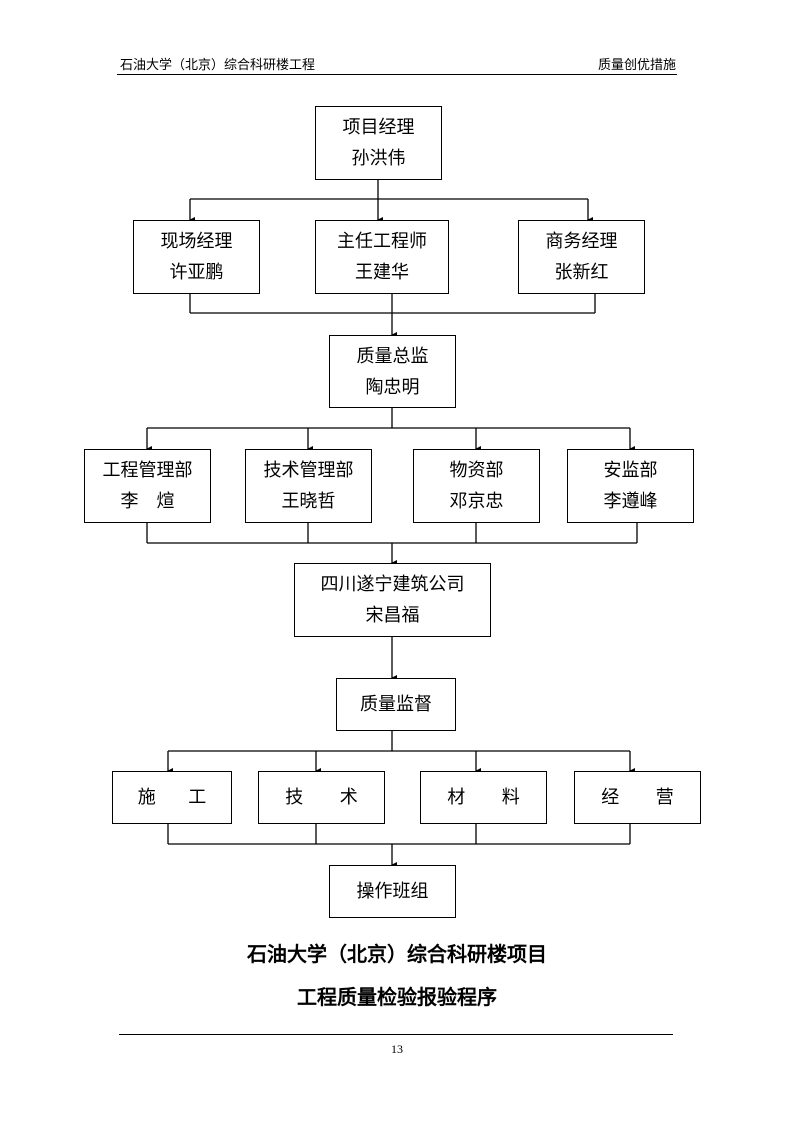 Image resolution: width=794 pixels, height=1123 pixels. Describe the element at coordinates (321, 797) in the screenshot. I see `node-function-technology: 技 术` at that location.